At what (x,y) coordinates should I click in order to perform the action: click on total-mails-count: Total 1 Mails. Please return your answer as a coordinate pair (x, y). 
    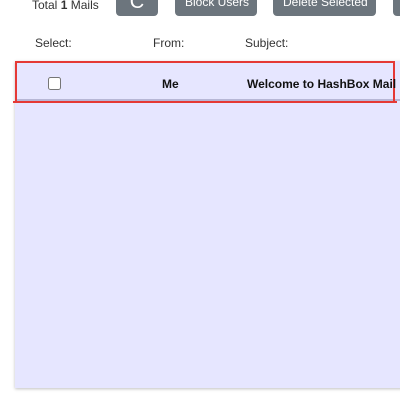
    Looking at the image, I should click on (65, 6).